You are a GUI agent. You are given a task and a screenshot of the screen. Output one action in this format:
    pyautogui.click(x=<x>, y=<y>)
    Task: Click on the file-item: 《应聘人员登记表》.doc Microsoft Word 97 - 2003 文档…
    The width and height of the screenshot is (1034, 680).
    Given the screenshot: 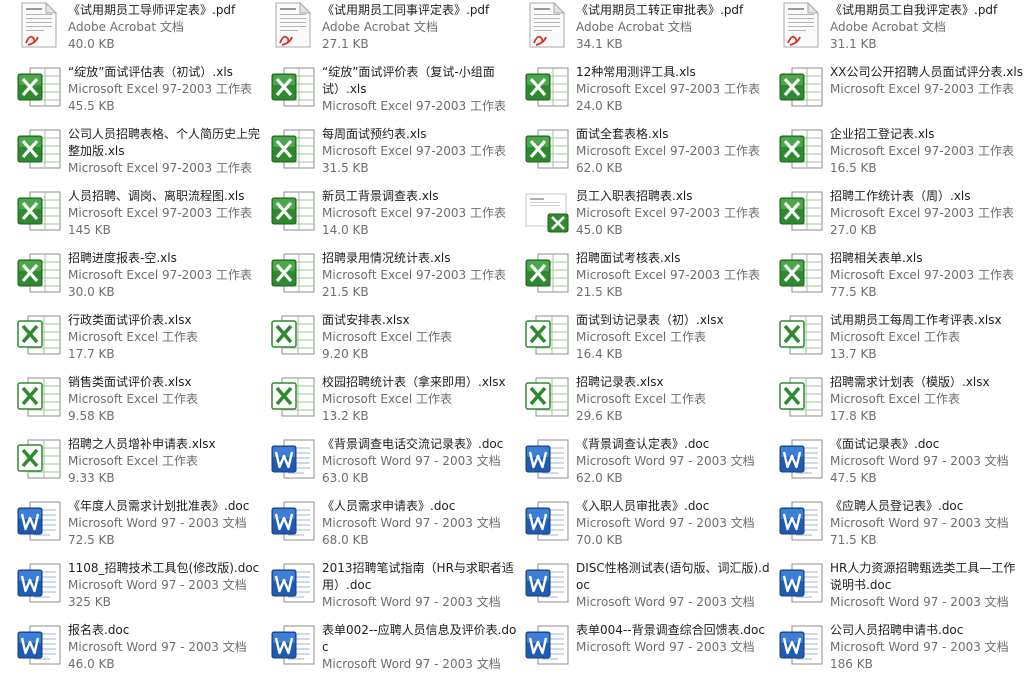 What is the action you would take?
    pyautogui.click(x=903, y=526)
    